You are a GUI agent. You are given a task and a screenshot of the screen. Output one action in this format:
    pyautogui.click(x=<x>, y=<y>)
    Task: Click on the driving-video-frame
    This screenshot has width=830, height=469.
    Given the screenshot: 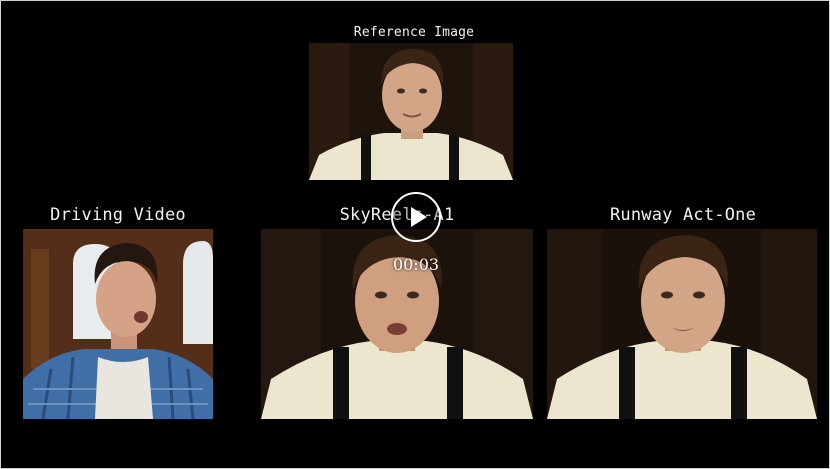 What is the action you would take?
    pyautogui.click(x=118, y=324)
    